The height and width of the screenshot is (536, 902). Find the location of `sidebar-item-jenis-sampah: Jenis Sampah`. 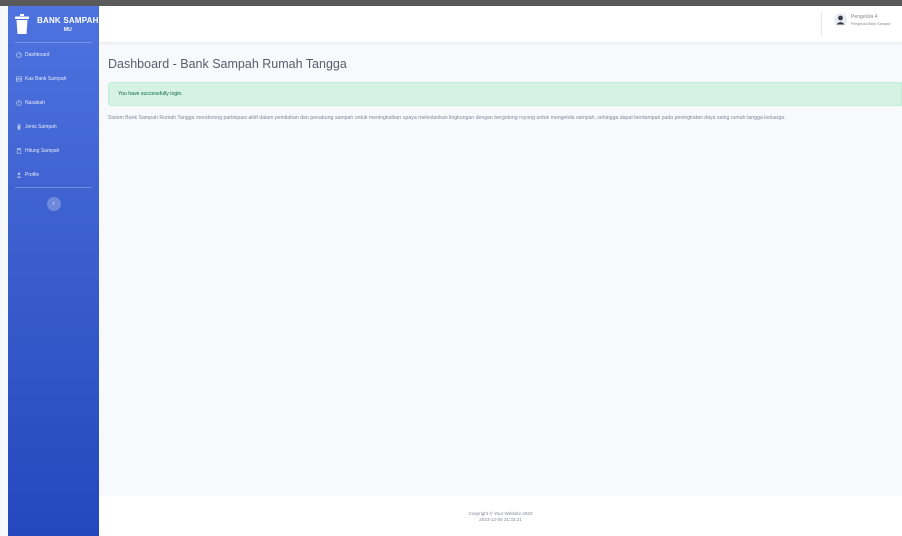

sidebar-item-jenis-sampah: Jenis Sampah is located at coordinates (53, 127).